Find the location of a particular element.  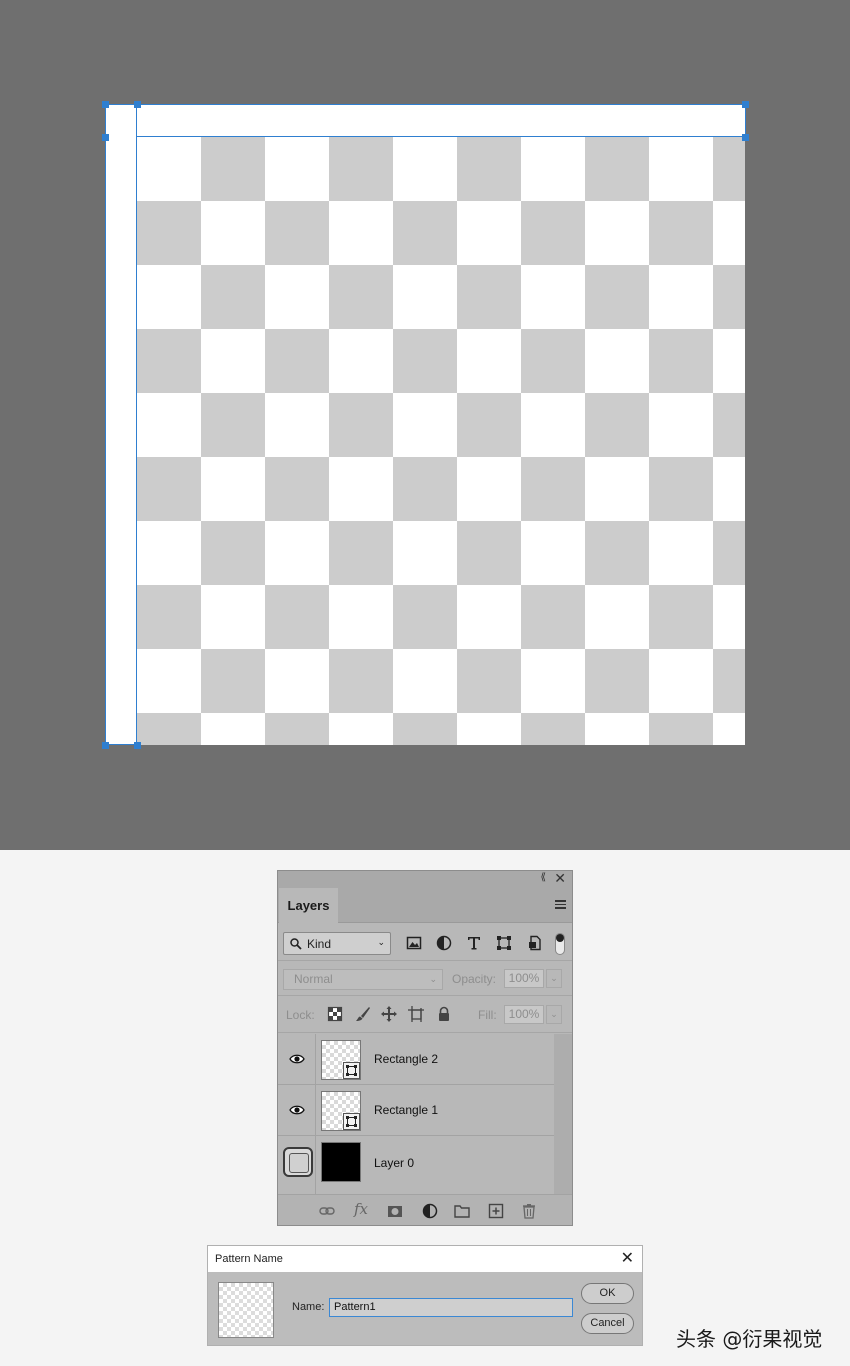

panel-bottom-toolbar: fx is located at coordinates (425, 1209).